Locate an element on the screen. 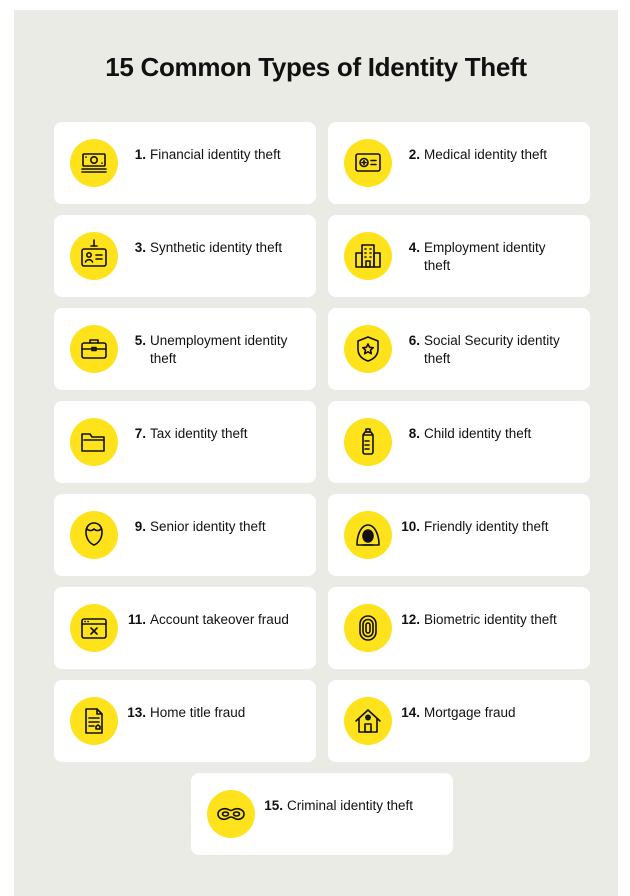 Image resolution: width=630 pixels, height=896 pixels. item-number: 9. is located at coordinates (140, 526).